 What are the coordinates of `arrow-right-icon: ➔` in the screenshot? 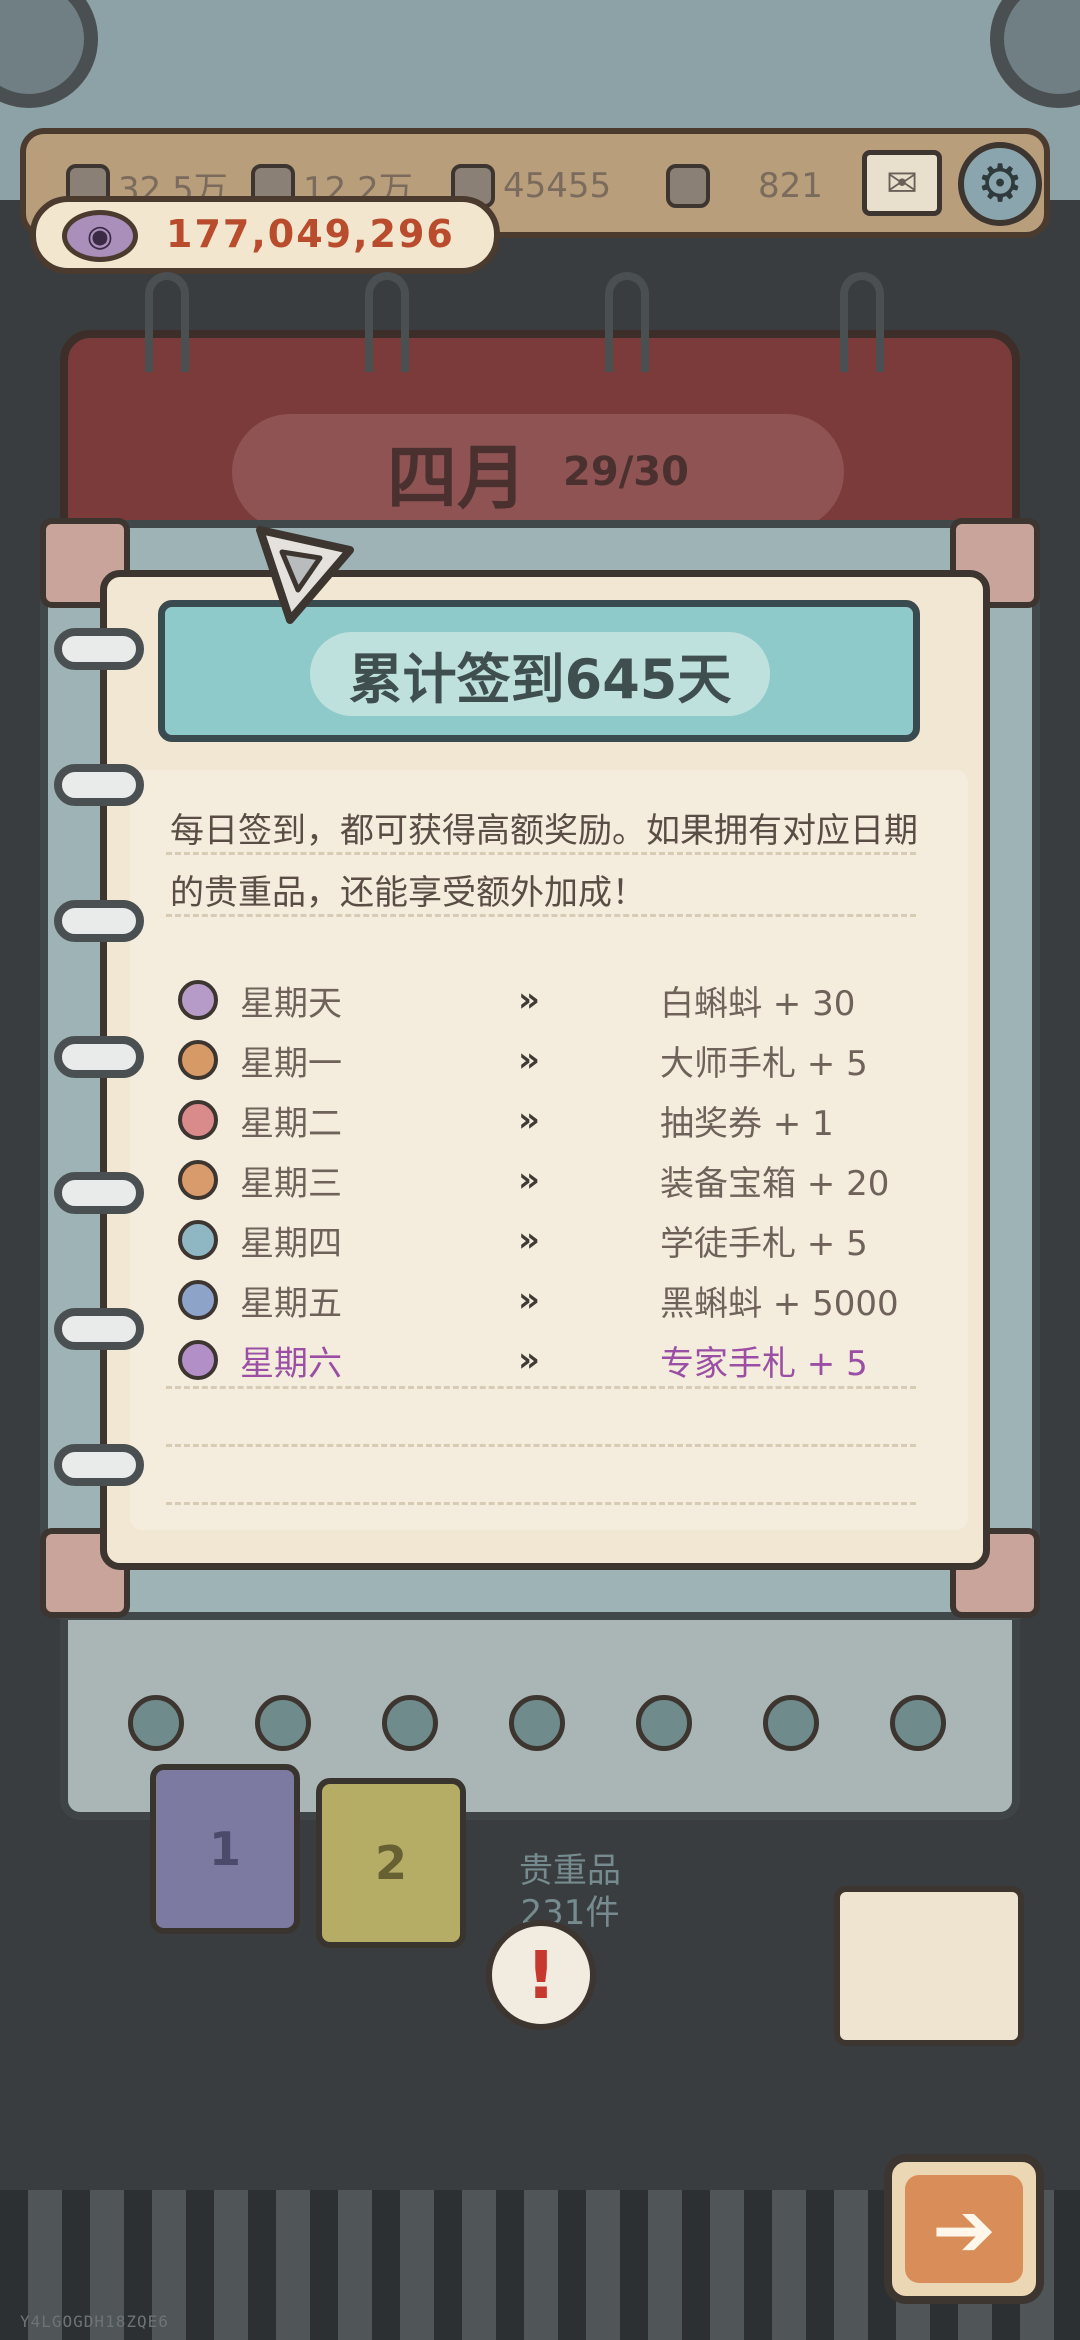 It's located at (964, 2229).